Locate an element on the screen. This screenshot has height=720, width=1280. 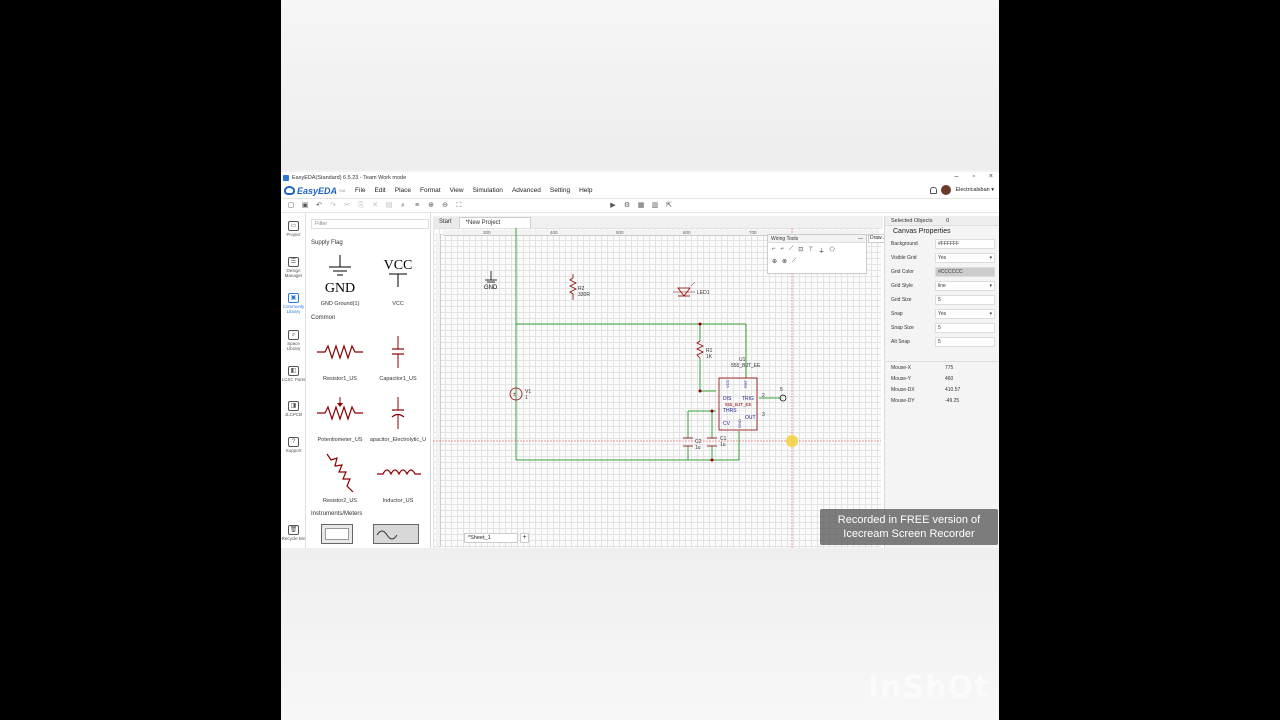
lib-resistor1-us: Resistor1_US is located at coordinates (340, 355).